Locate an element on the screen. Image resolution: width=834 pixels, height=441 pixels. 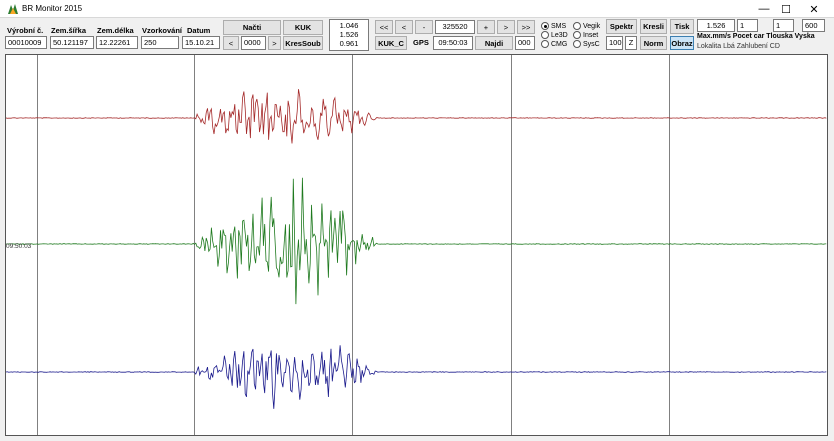
radio-sysc: SysC is located at coordinates (586, 44).